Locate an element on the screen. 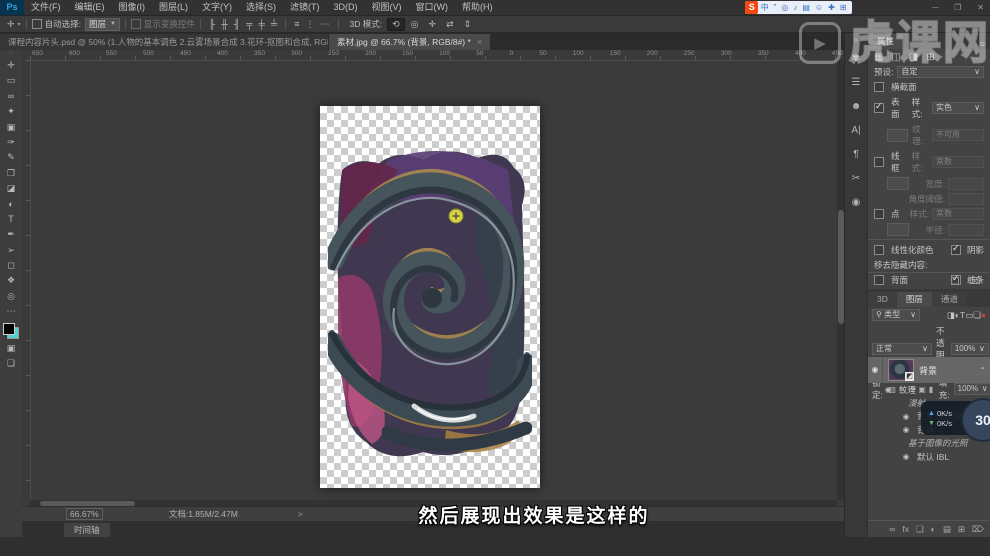 The image size is (990, 556). more-tools-button: ⋯ is located at coordinates (11, 311).